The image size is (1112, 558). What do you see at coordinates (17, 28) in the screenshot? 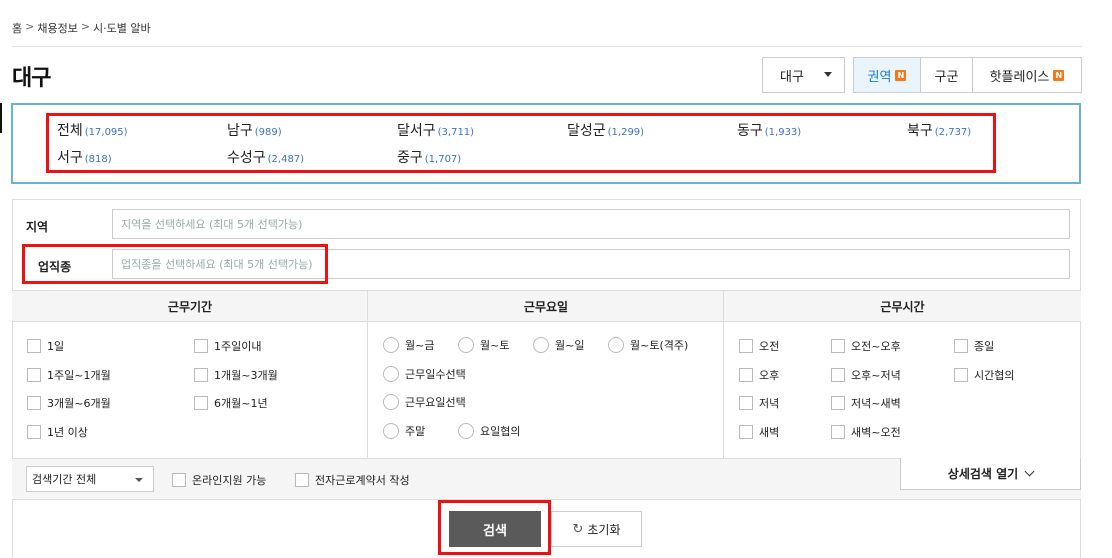
I see `breadcrumb-home: 홈` at bounding box center [17, 28].